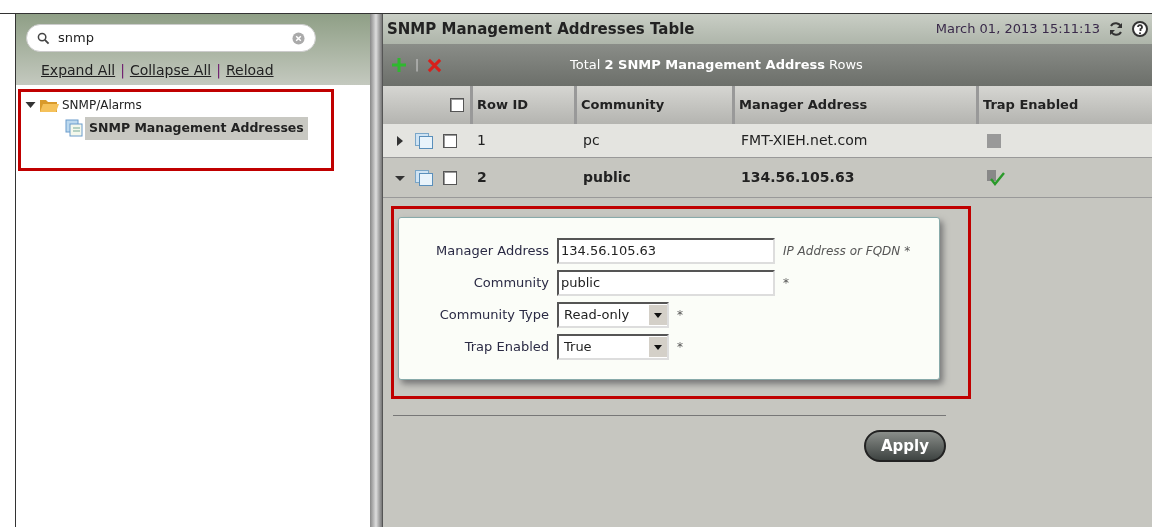 The image size is (1152, 527). What do you see at coordinates (249, 70) in the screenshot?
I see `tree-link: Reload` at bounding box center [249, 70].